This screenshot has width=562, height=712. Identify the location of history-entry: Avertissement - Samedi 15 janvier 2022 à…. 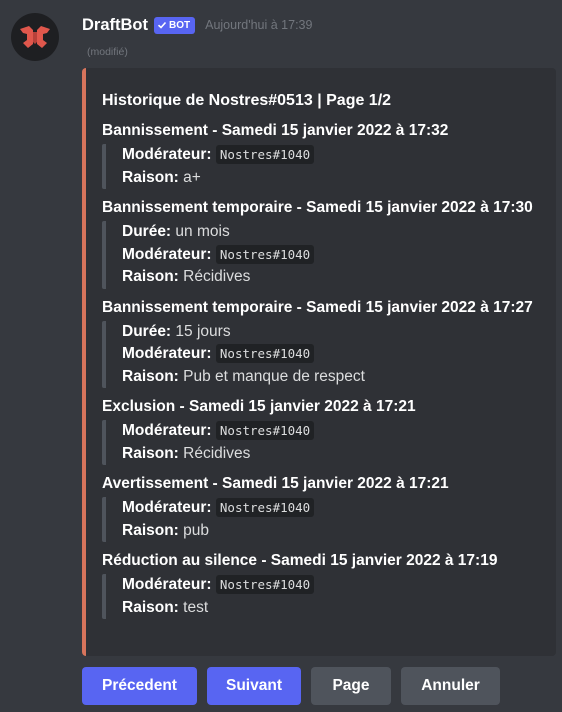
(322, 508).